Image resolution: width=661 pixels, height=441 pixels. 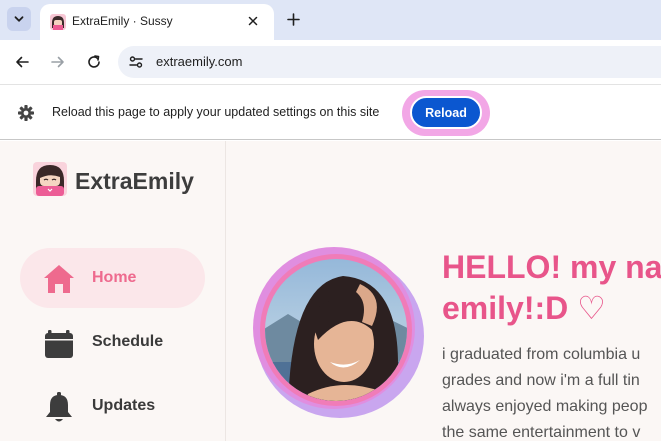 I want to click on close-icon, so click(x=253, y=21).